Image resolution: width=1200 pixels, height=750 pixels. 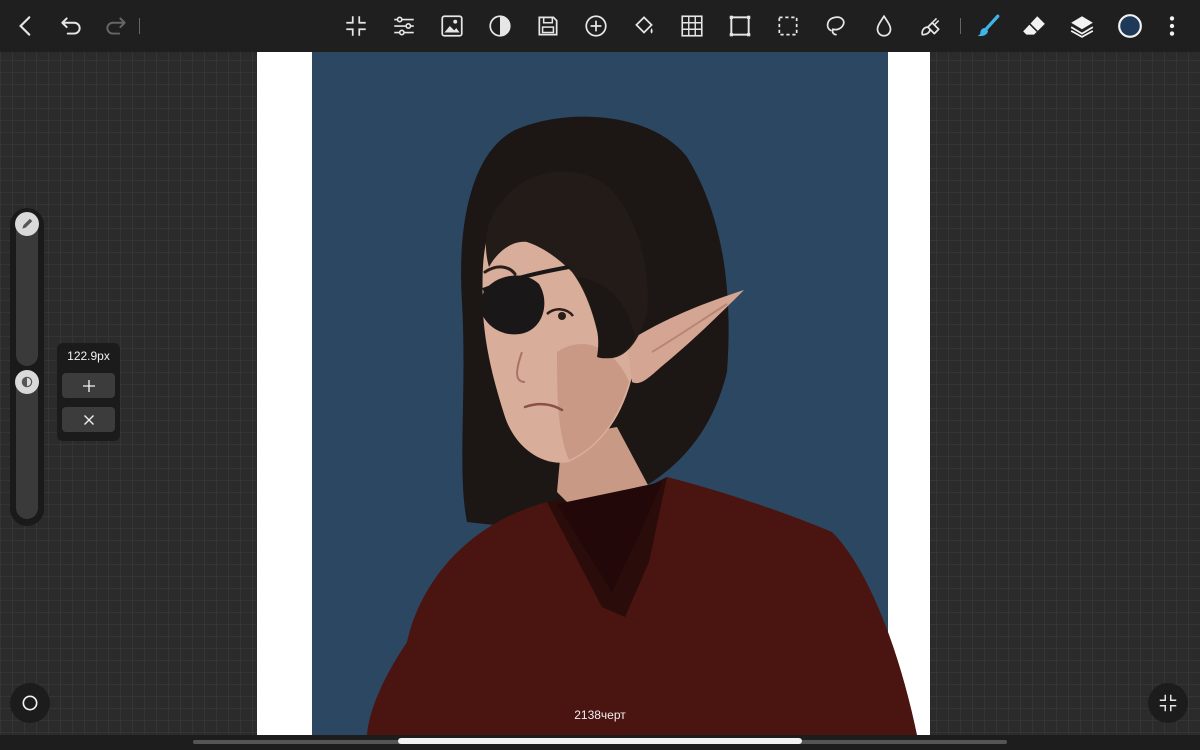 What do you see at coordinates (600, 715) in the screenshot?
I see `canvas-watermark: 2138черт` at bounding box center [600, 715].